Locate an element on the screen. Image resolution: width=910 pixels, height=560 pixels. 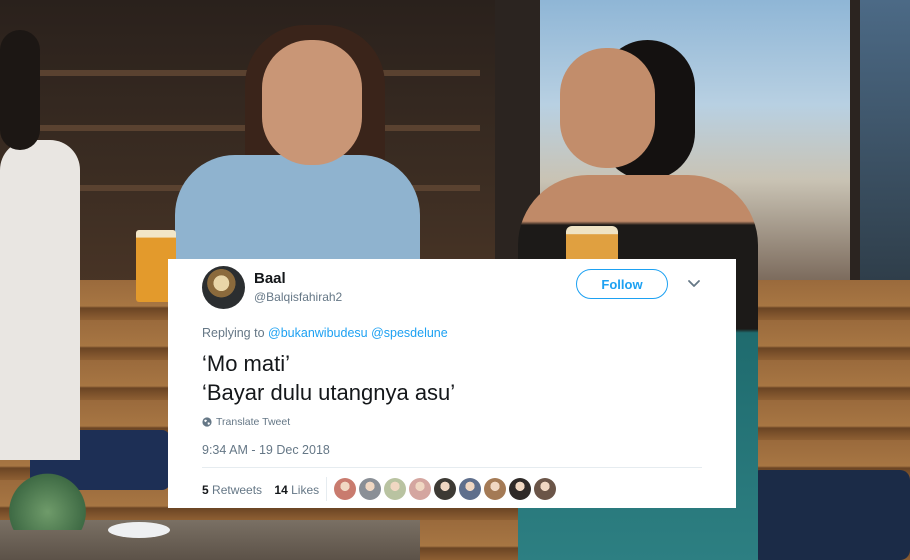
person-middle-head is located at coordinates (312, 102).